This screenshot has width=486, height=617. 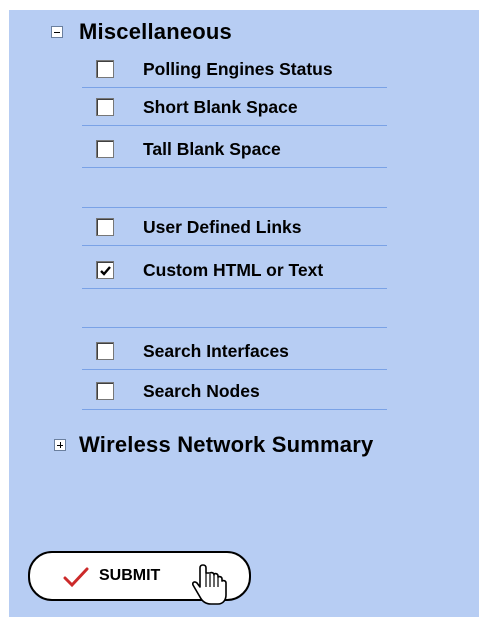 I want to click on list-item-user-defined-links: User Defined Links, so click(x=234, y=227).